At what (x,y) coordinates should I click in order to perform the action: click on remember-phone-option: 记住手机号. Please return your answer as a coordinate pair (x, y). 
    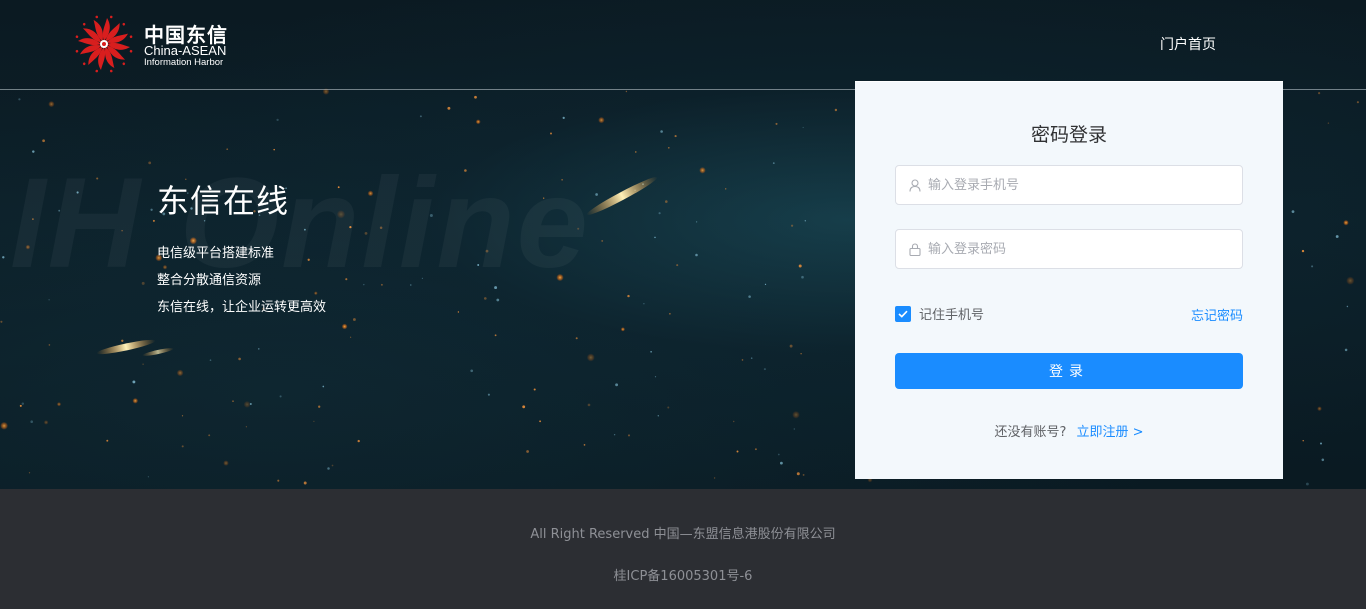
    Looking at the image, I should click on (939, 313).